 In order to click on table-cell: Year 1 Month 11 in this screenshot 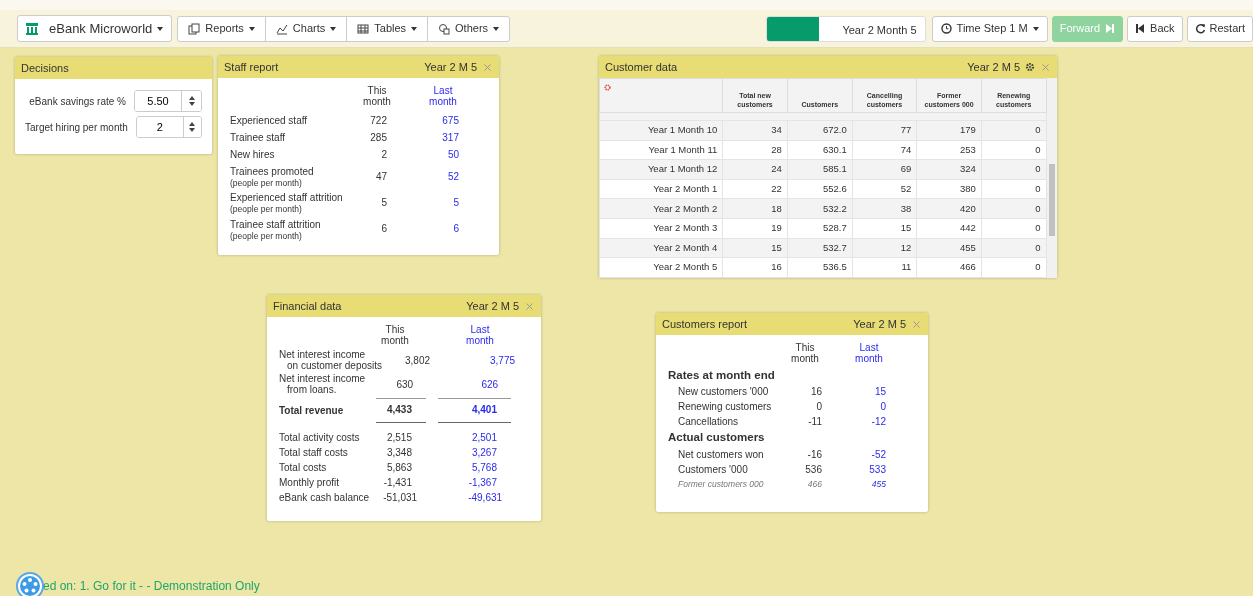, I will do `click(661, 150)`.